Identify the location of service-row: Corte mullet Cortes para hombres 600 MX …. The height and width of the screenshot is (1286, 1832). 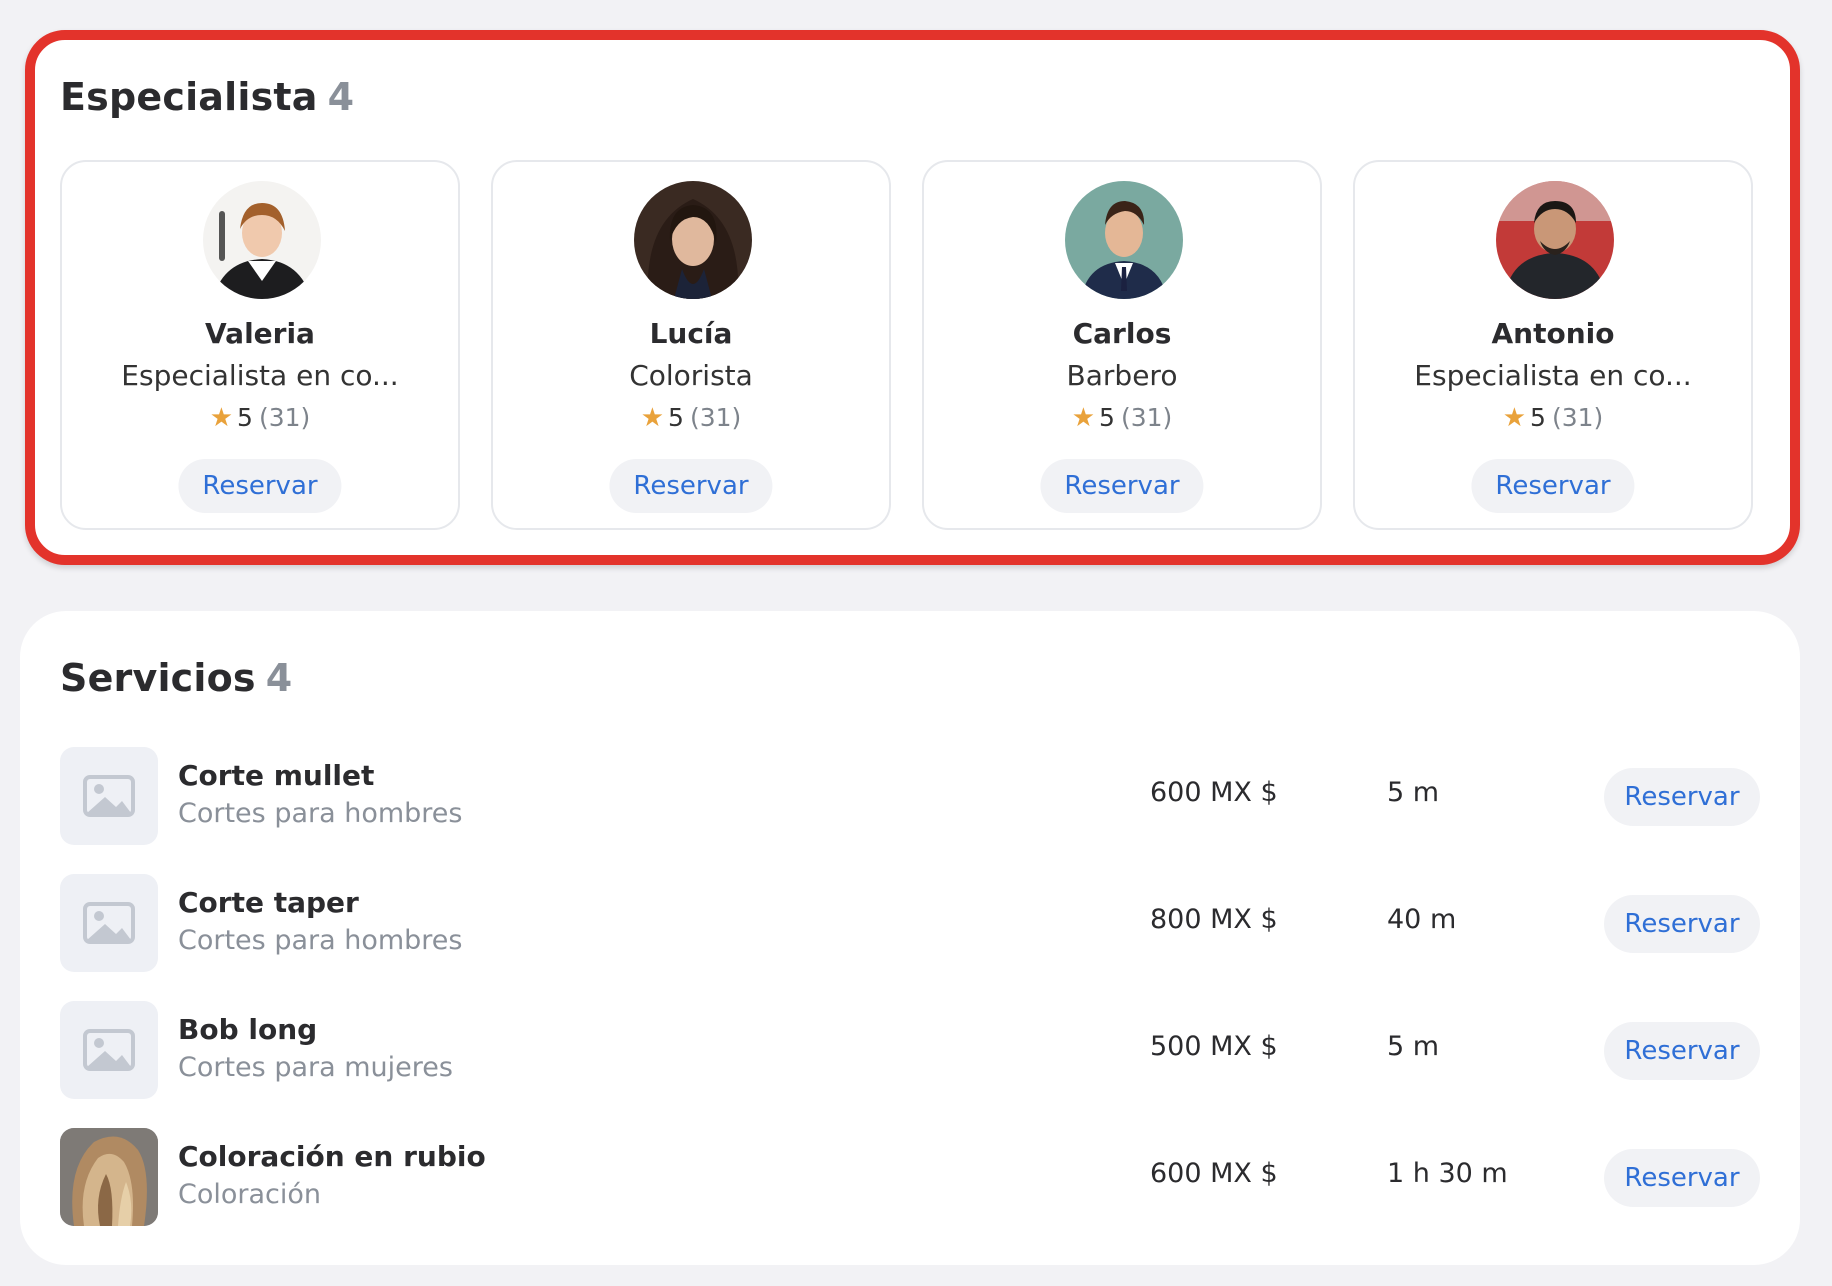
(910, 796).